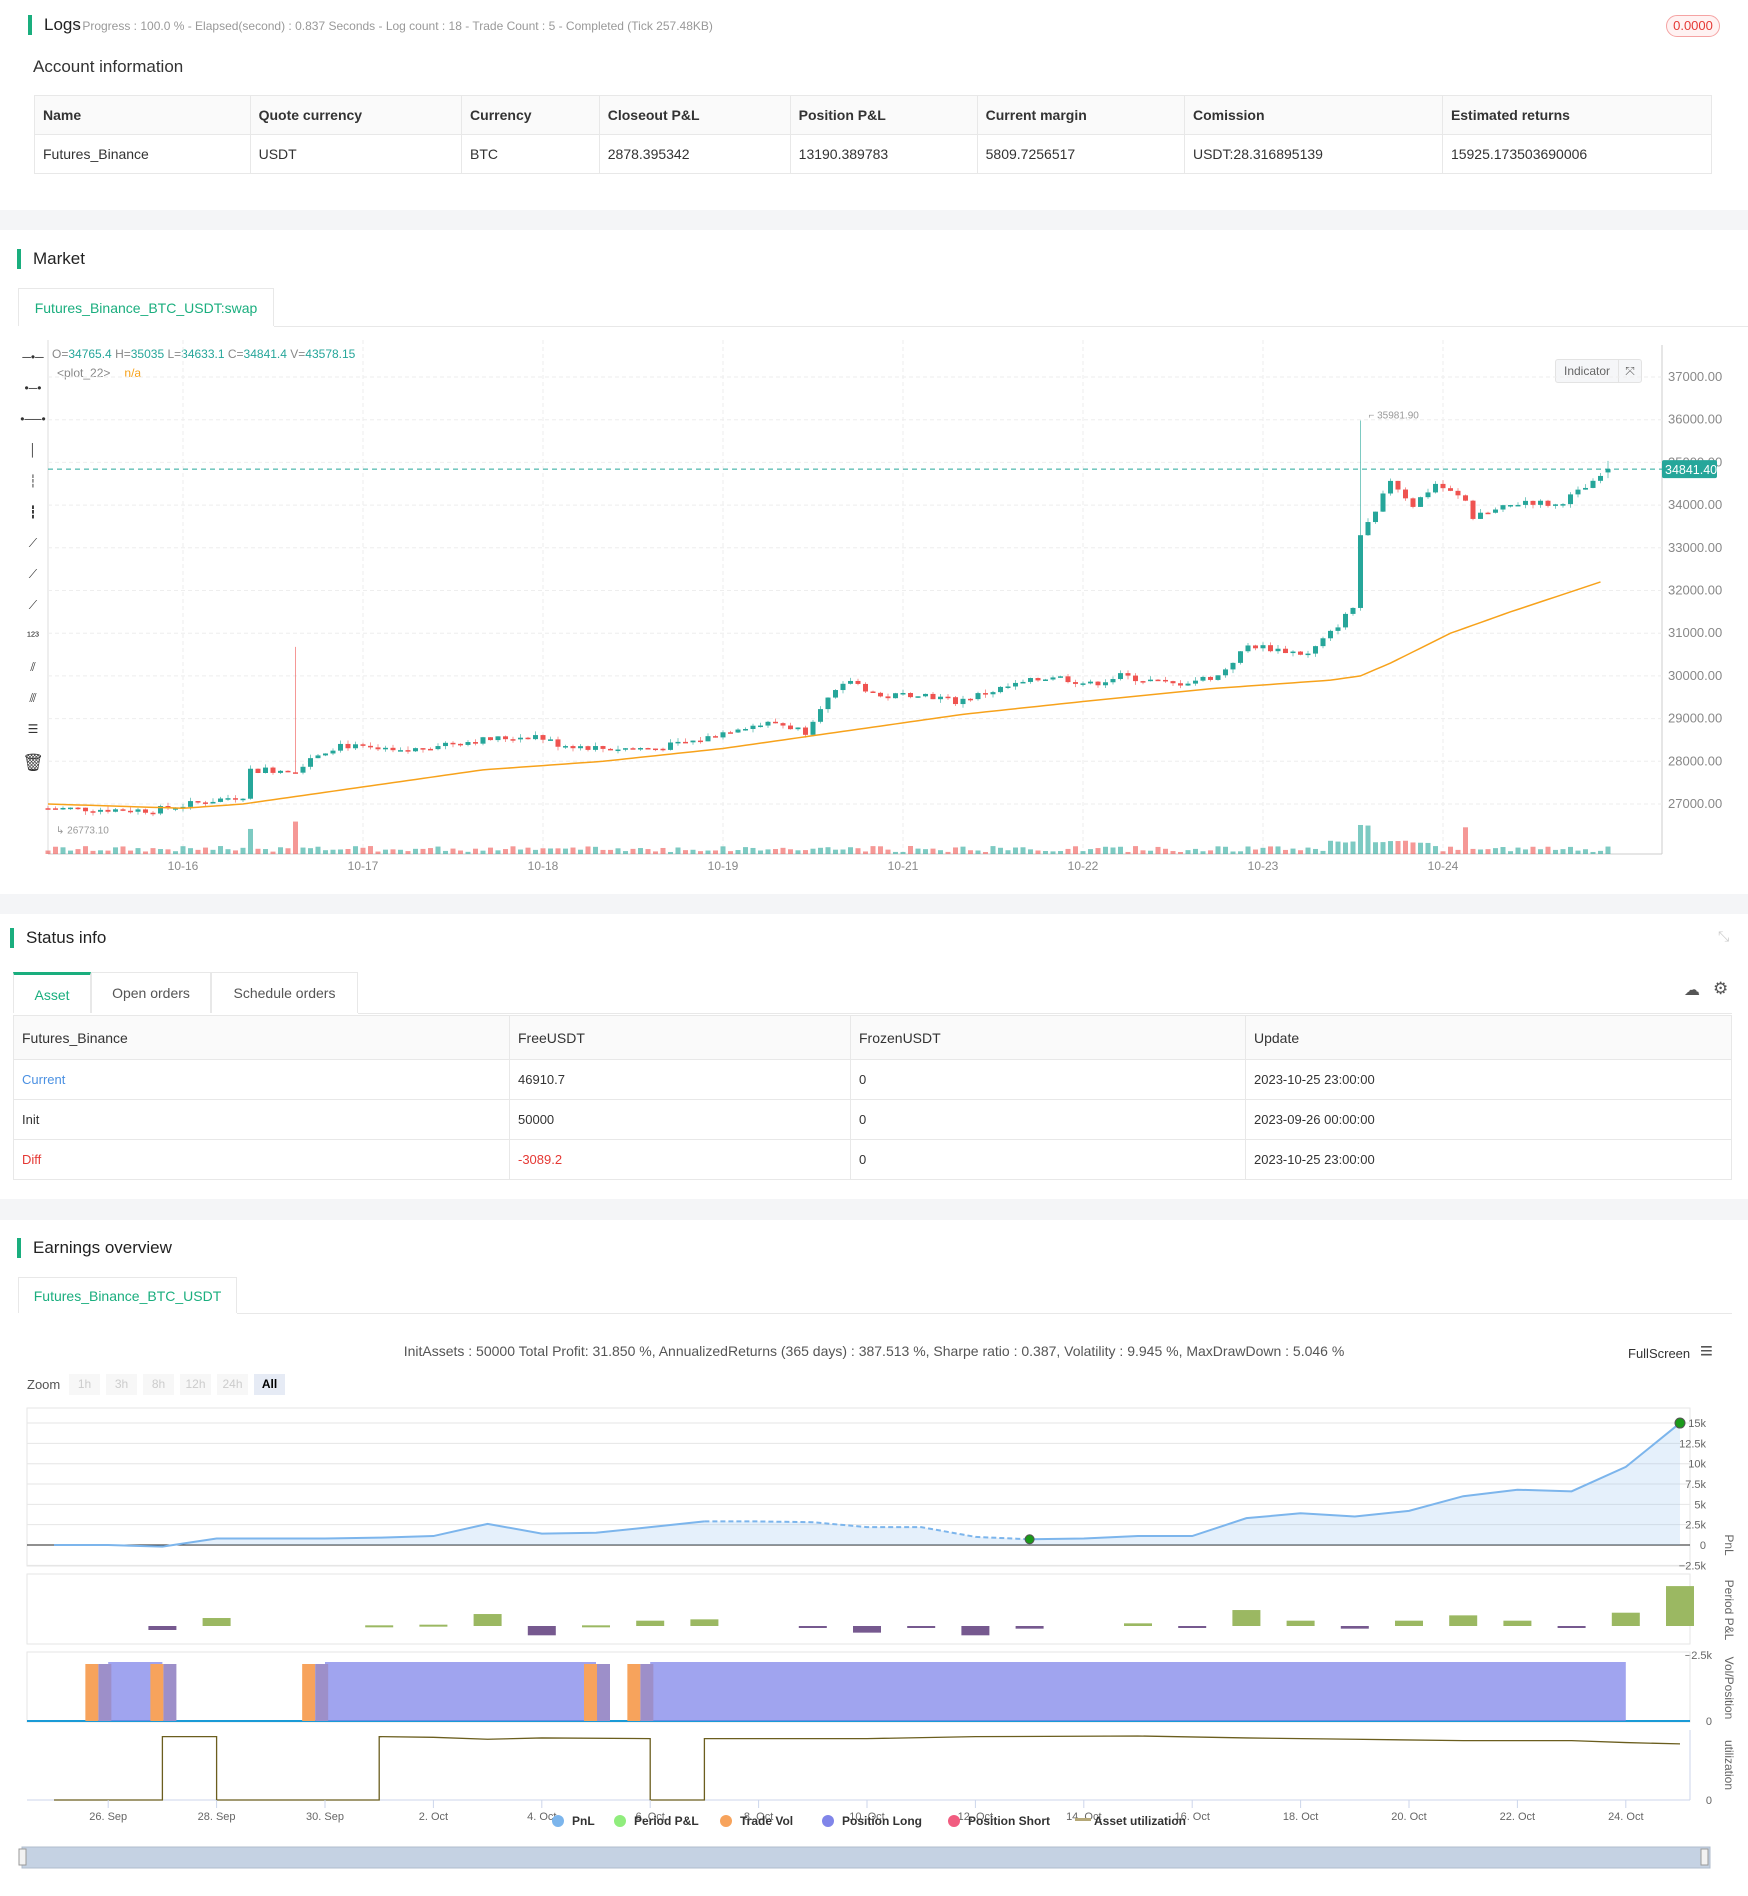 The image size is (1748, 1896). Describe the element at coordinates (195, 1384) in the screenshot. I see `zoom-12h-button: 12h` at that location.